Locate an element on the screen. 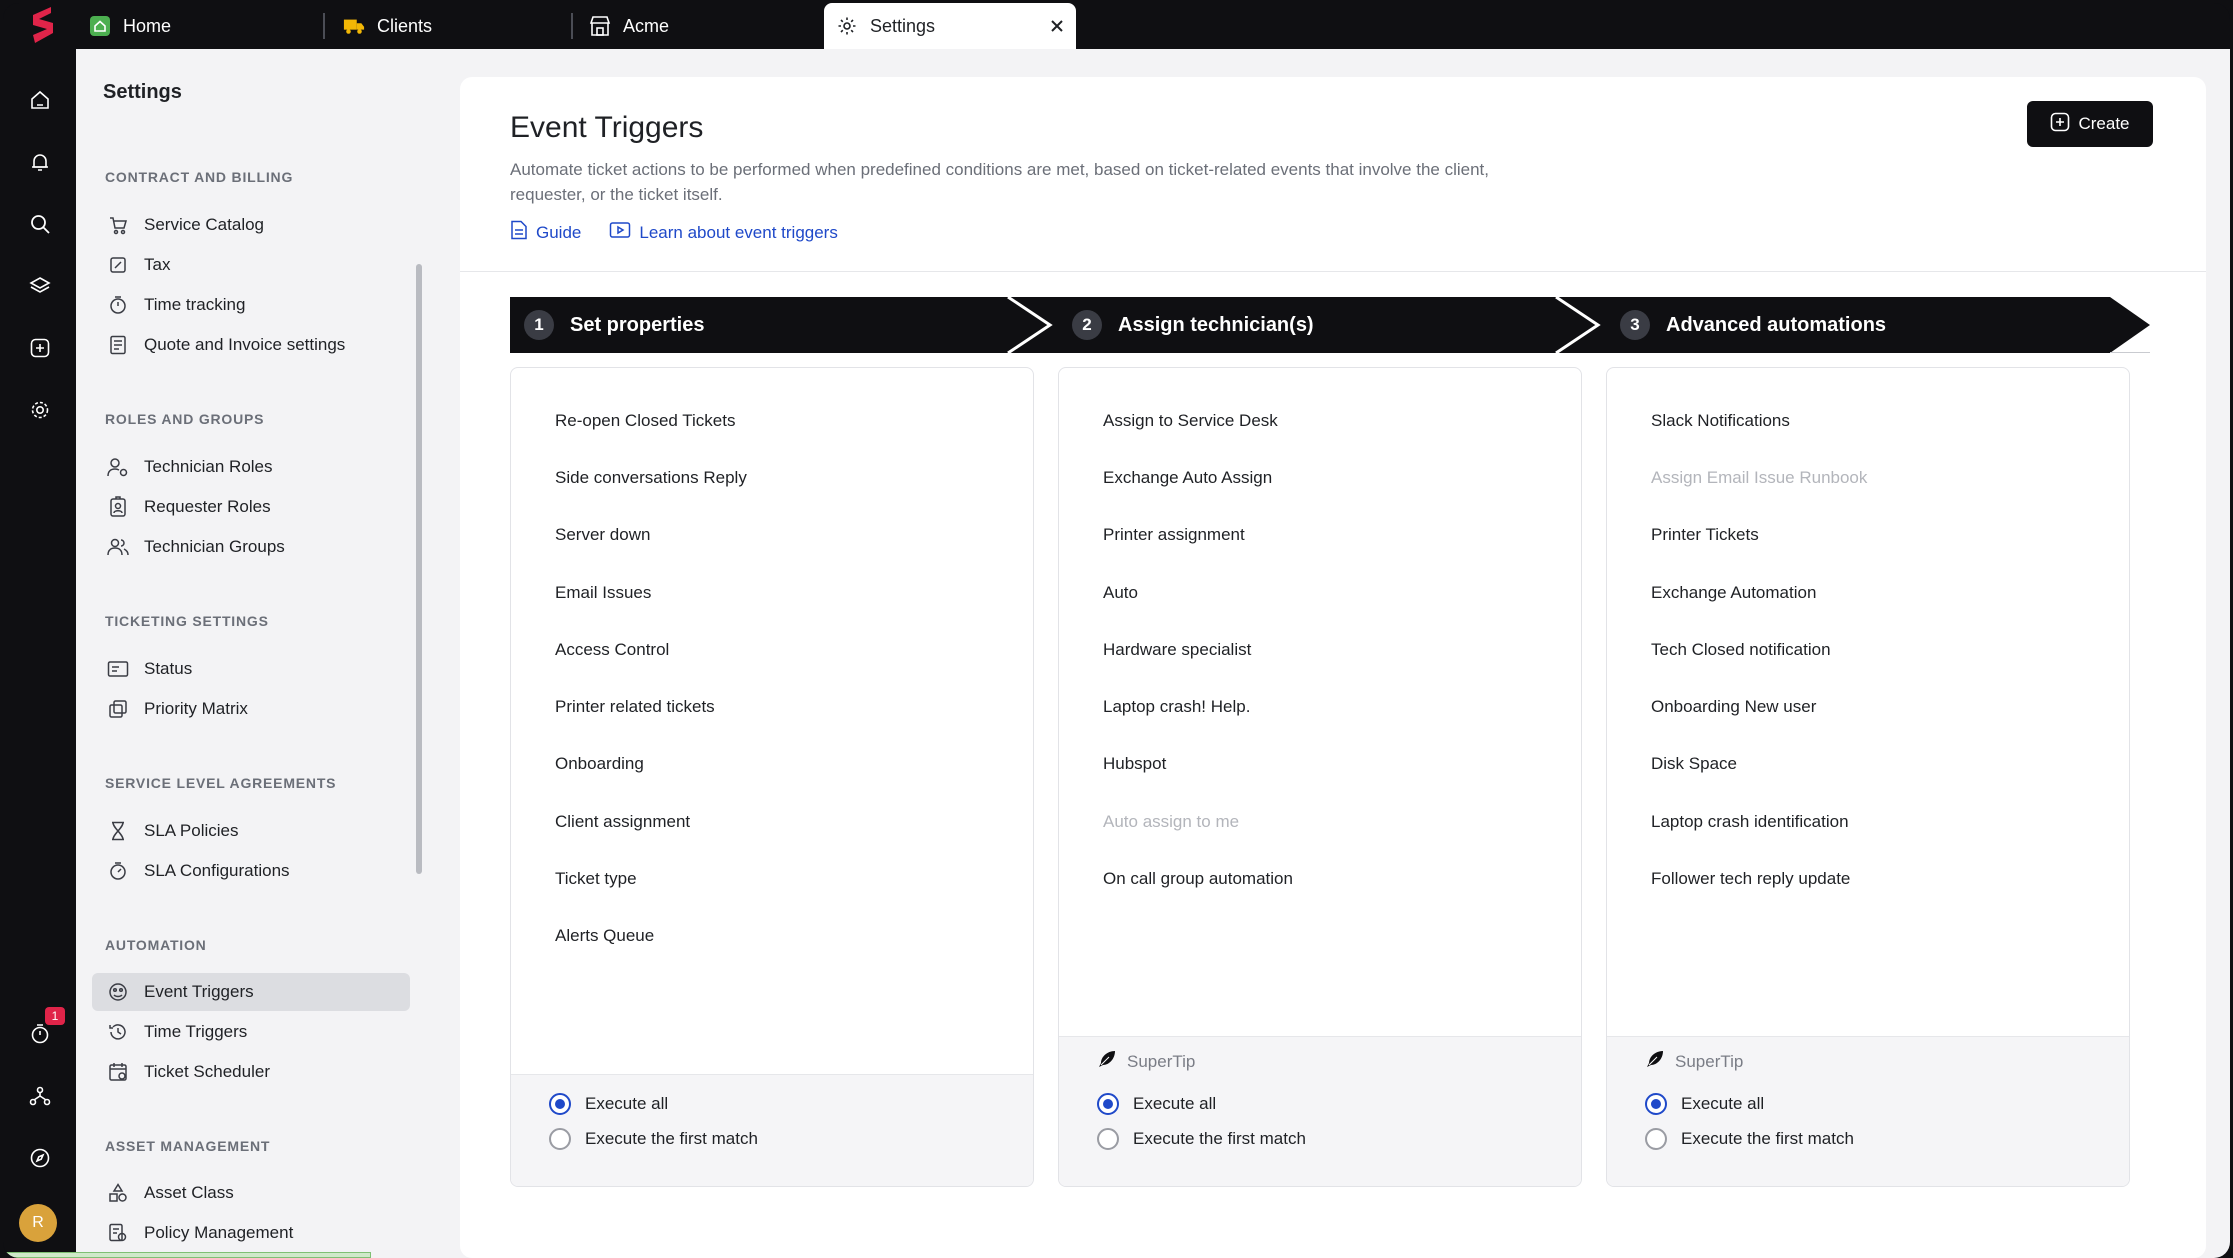 The width and height of the screenshot is (2233, 1258). sidebar-item-priority-matrix: Priority Matrix is located at coordinates (251, 709).